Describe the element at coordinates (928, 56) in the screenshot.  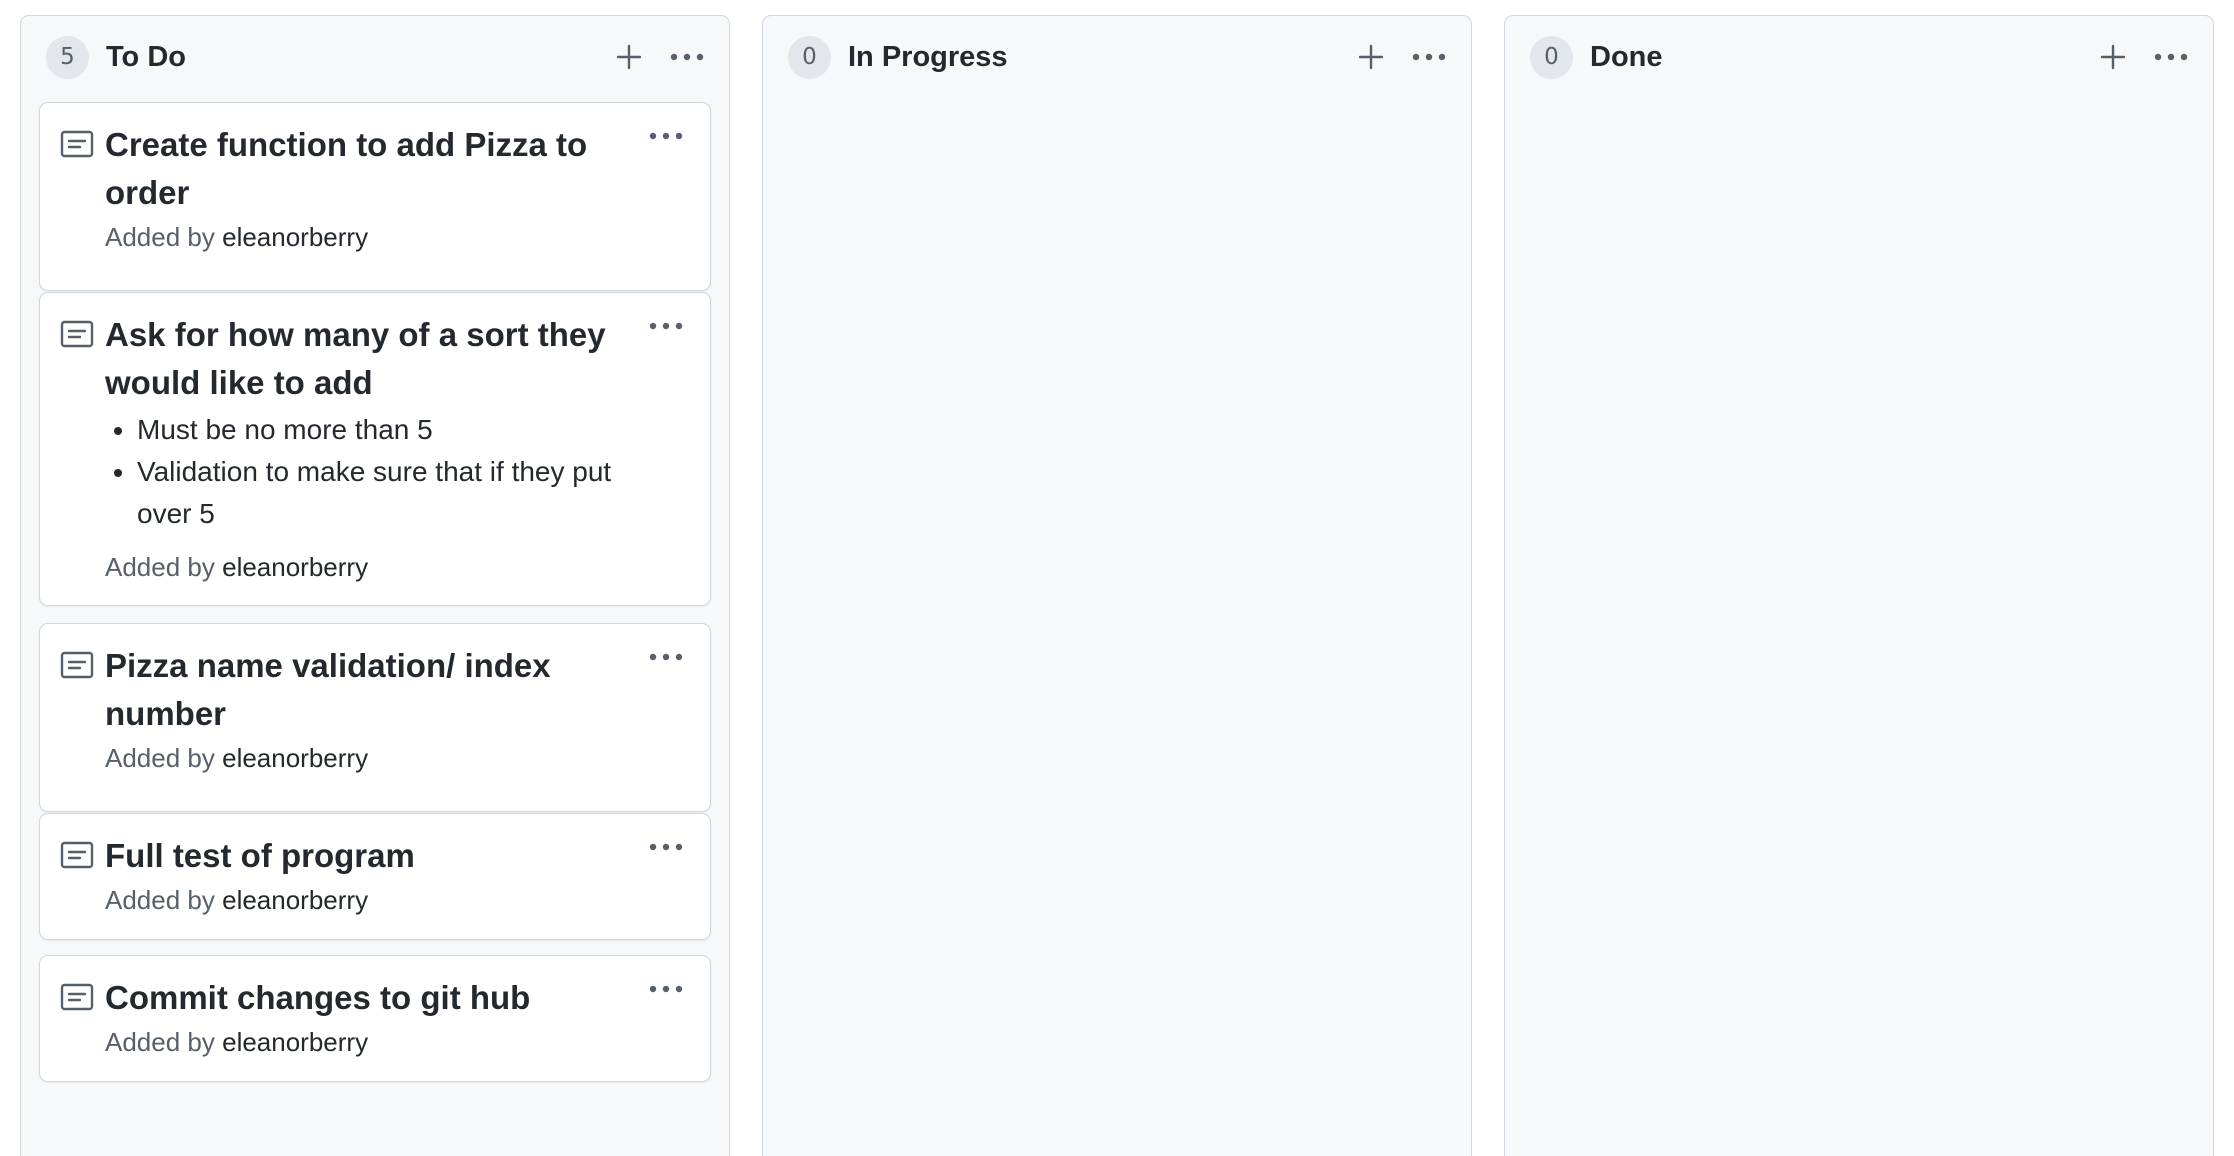
I see `column-title: In Progress` at that location.